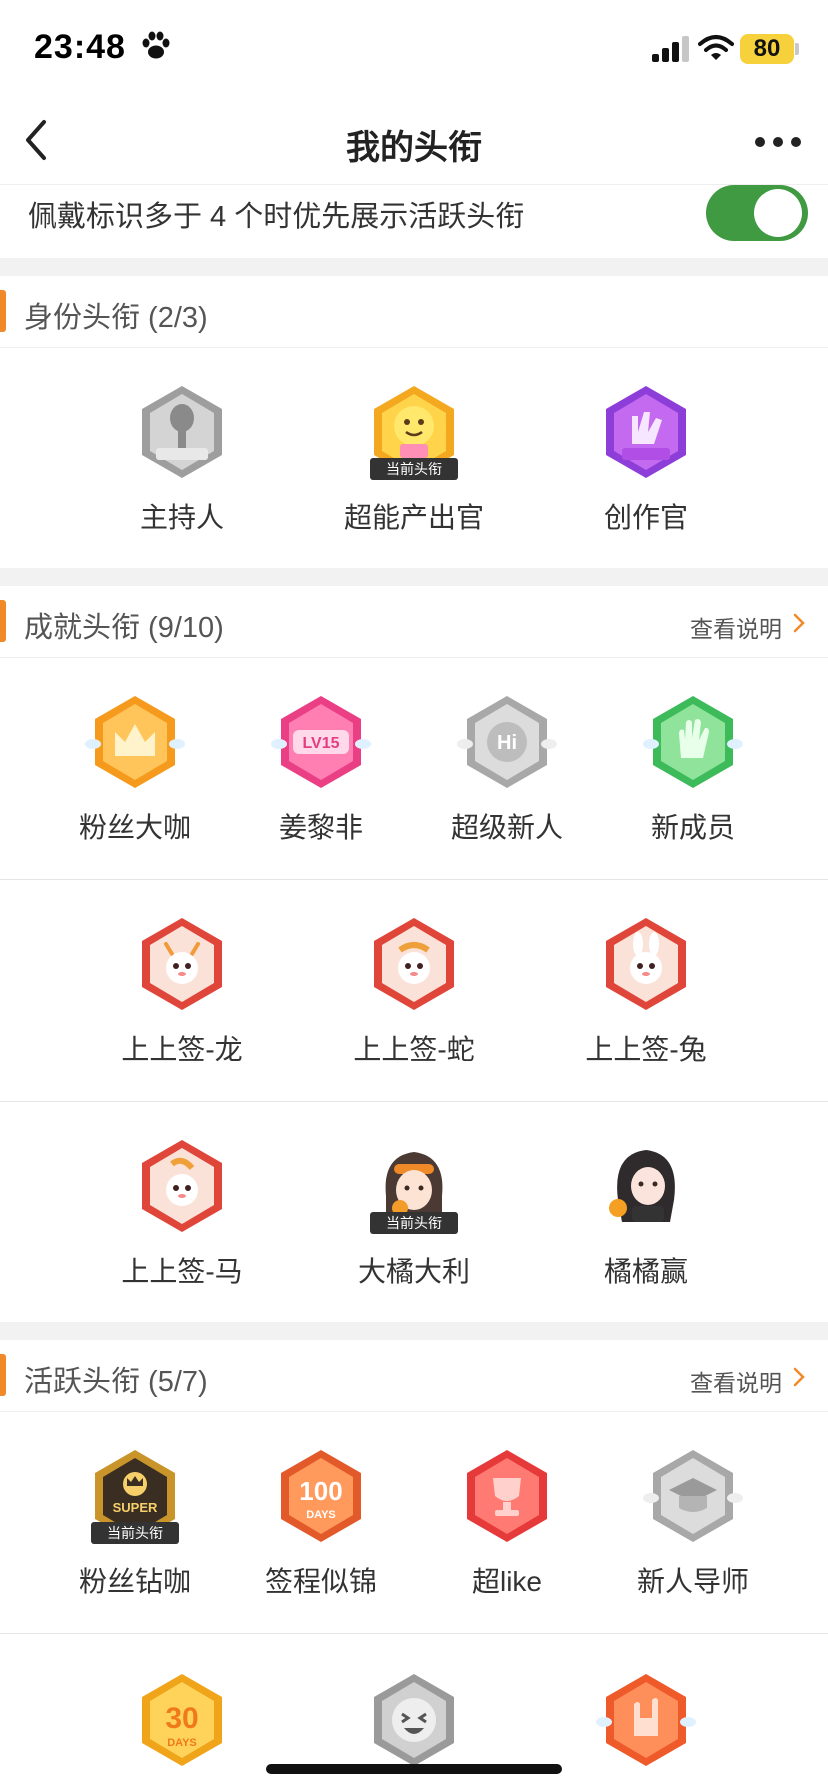 The image size is (828, 1792). I want to click on 30-days-badge-icon: 30 DAYS, so click(182, 1720).